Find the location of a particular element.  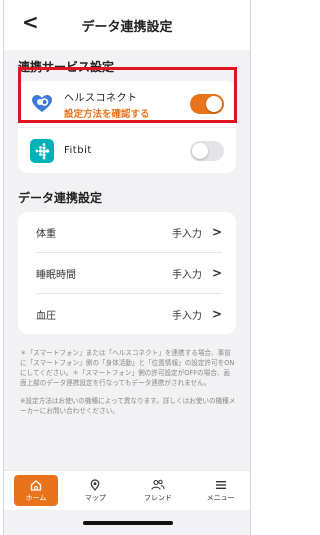

back-button: < is located at coordinates (30, 22).